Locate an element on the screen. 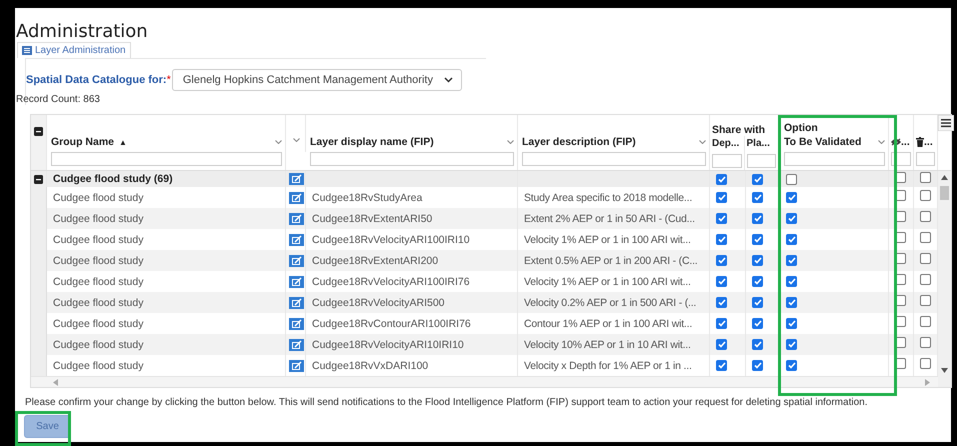  chevron-icon is located at coordinates (448, 80).